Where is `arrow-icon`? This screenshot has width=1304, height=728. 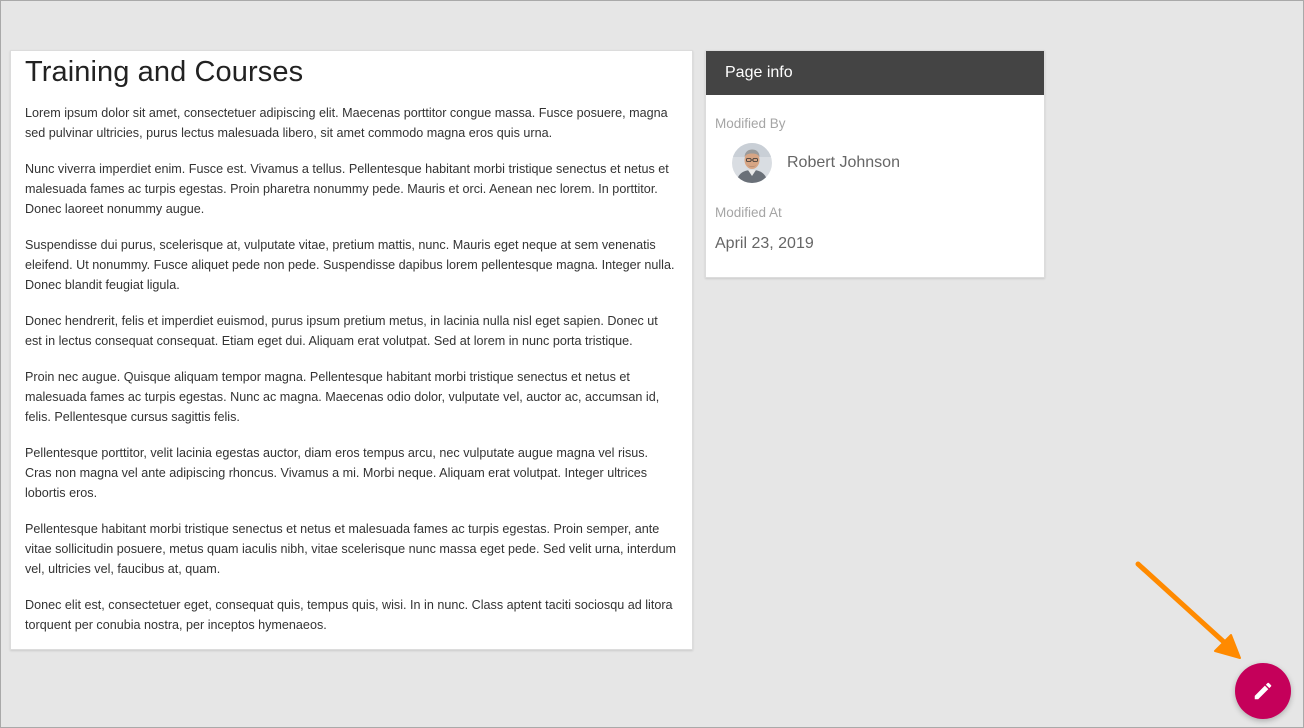
arrow-icon is located at coordinates (1188, 610).